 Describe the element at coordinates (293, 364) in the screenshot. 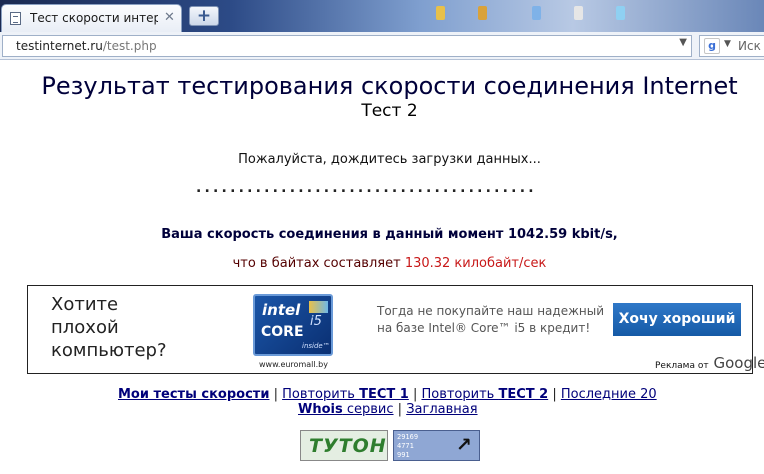

I see `ad-site-url: www.euromall.by` at that location.